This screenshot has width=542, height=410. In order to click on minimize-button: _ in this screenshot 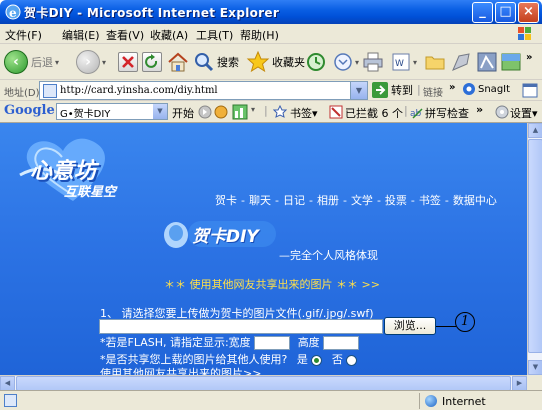, I will do `click(482, 12)`.